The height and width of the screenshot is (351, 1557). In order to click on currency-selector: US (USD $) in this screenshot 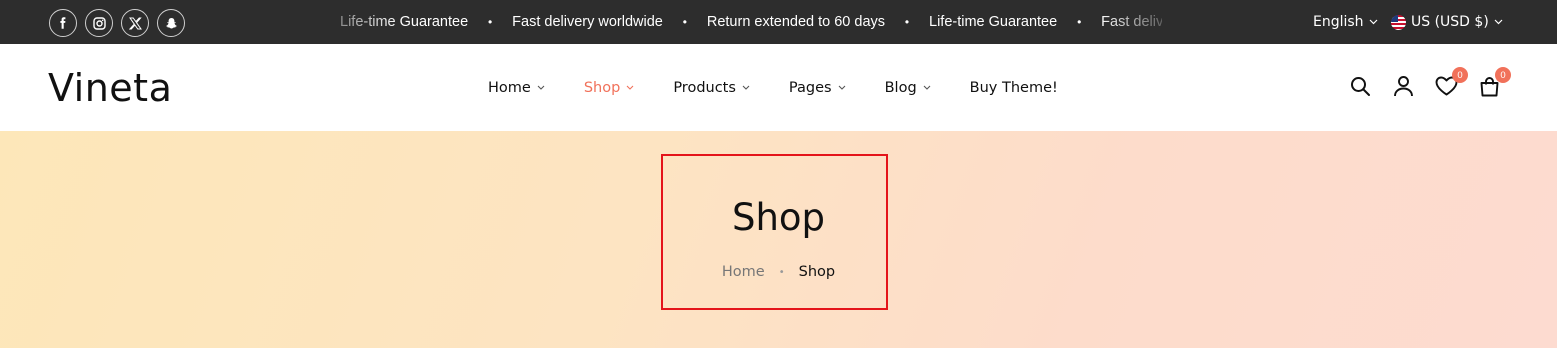, I will do `click(1447, 22)`.